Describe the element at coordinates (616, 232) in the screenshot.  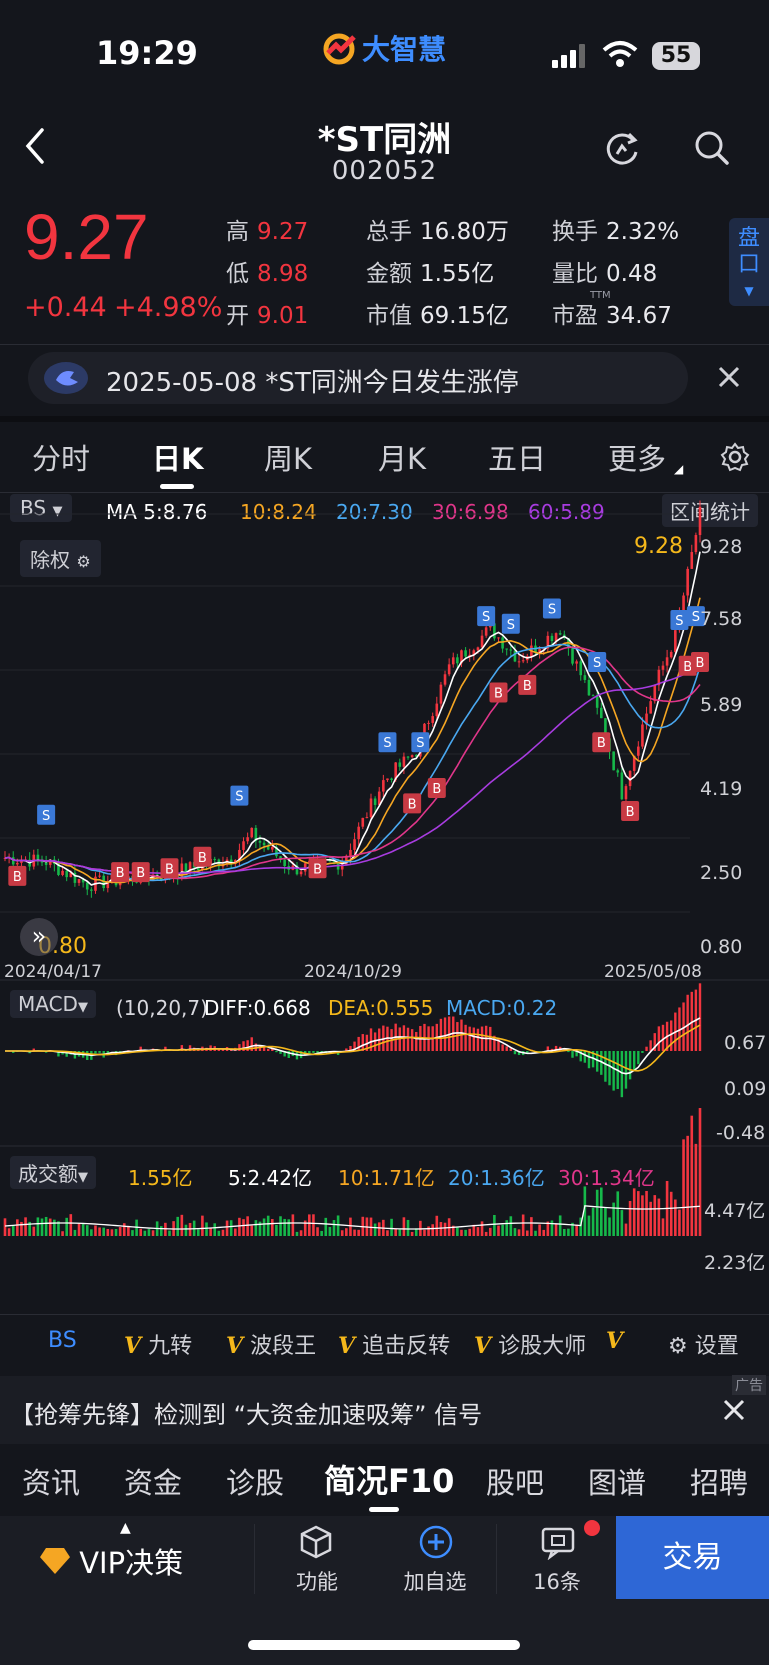
I see `quote-turnover: 换手 2.32%` at that location.